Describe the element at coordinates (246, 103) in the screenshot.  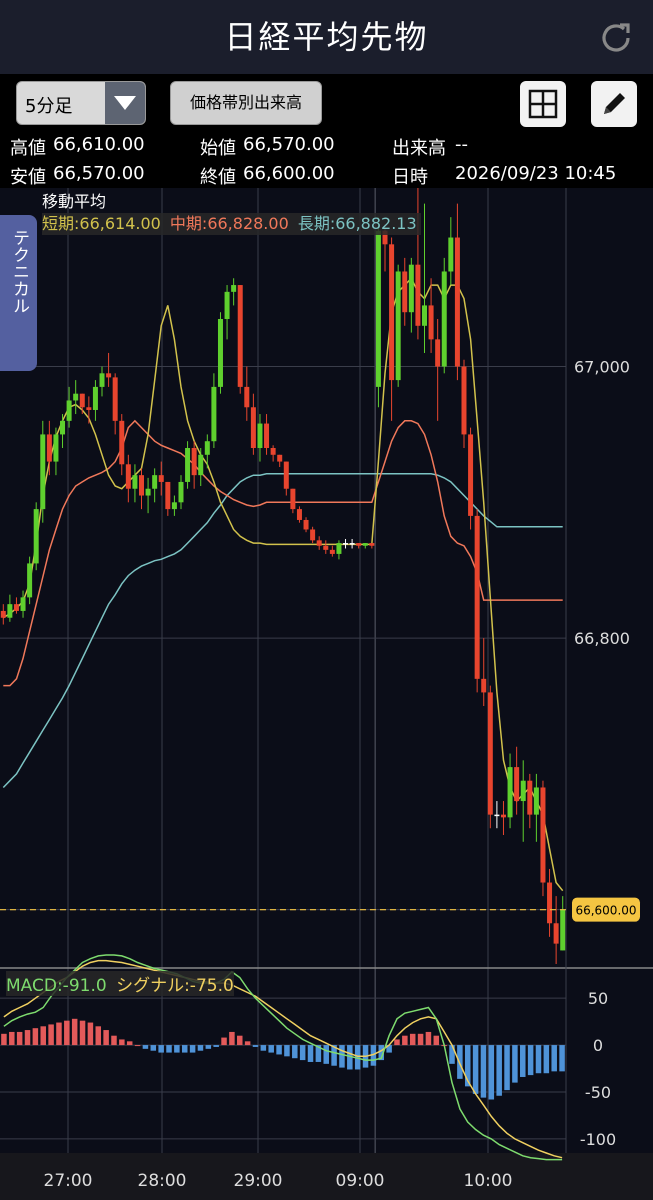
I see `volume-profile-button: 価格帯別出来高` at that location.